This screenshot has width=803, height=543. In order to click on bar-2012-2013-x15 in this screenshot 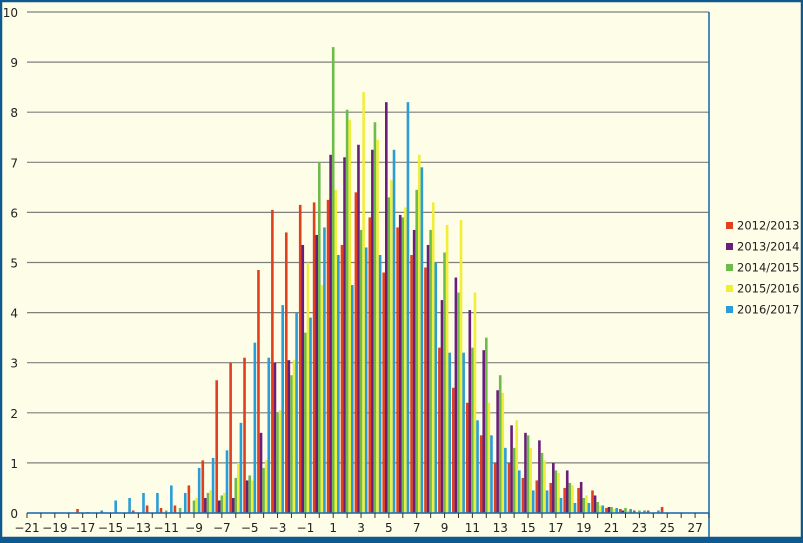, I will do `click(523, 495)`.